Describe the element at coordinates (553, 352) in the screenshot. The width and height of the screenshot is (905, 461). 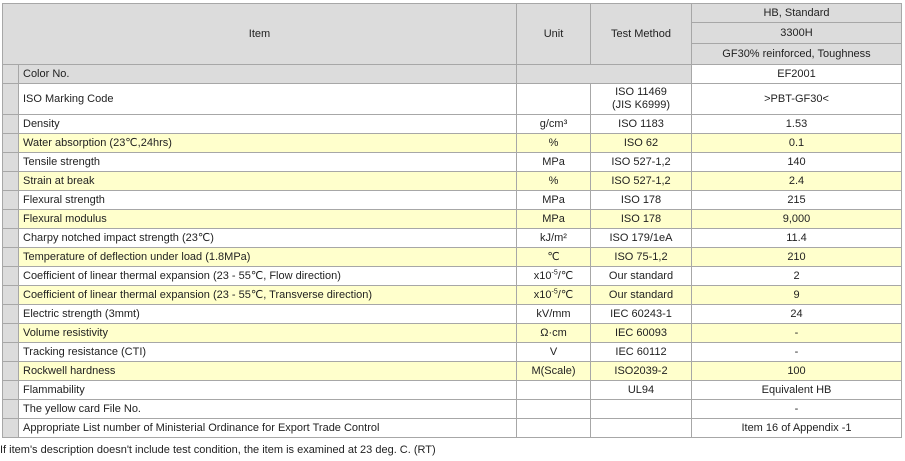
I see `row-unit: V` at that location.